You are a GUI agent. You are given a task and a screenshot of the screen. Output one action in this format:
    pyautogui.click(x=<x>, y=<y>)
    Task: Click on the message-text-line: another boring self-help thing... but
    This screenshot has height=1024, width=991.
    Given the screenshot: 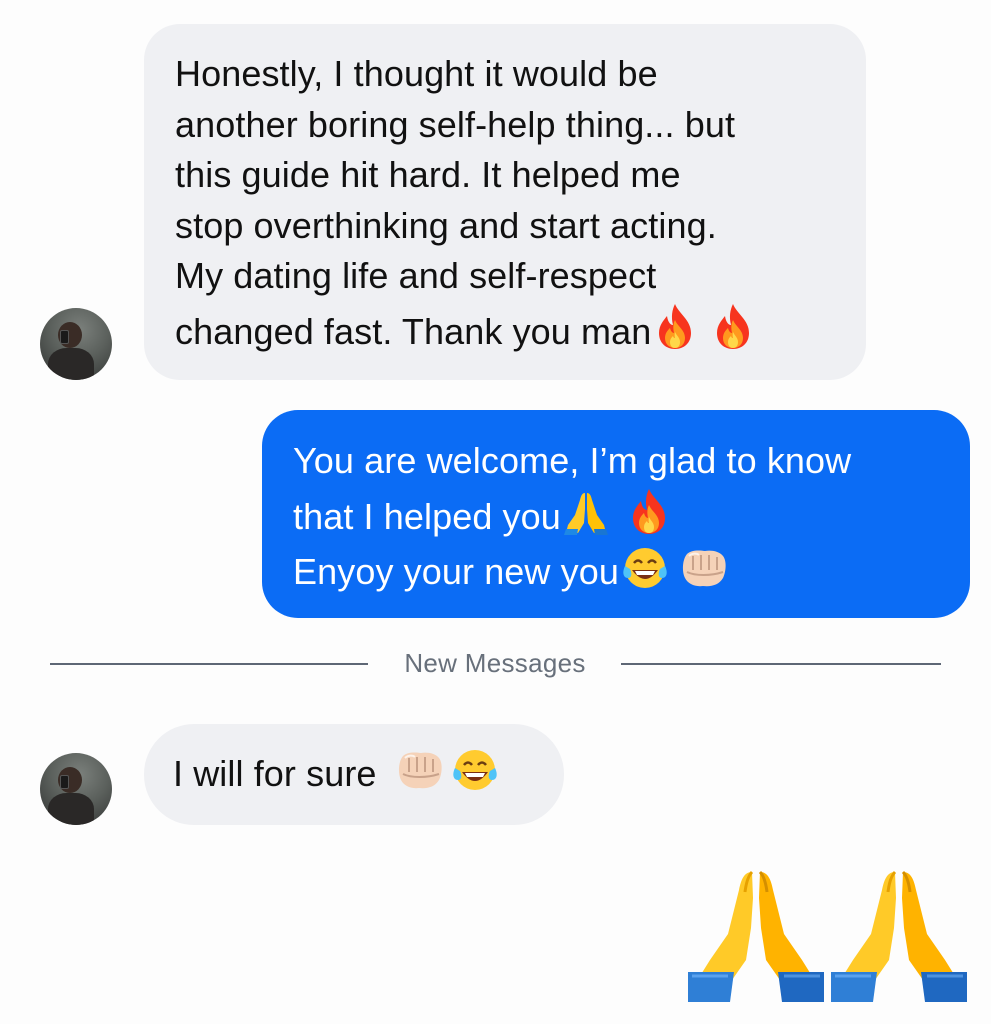 What is the action you would take?
    pyautogui.click(x=455, y=124)
    